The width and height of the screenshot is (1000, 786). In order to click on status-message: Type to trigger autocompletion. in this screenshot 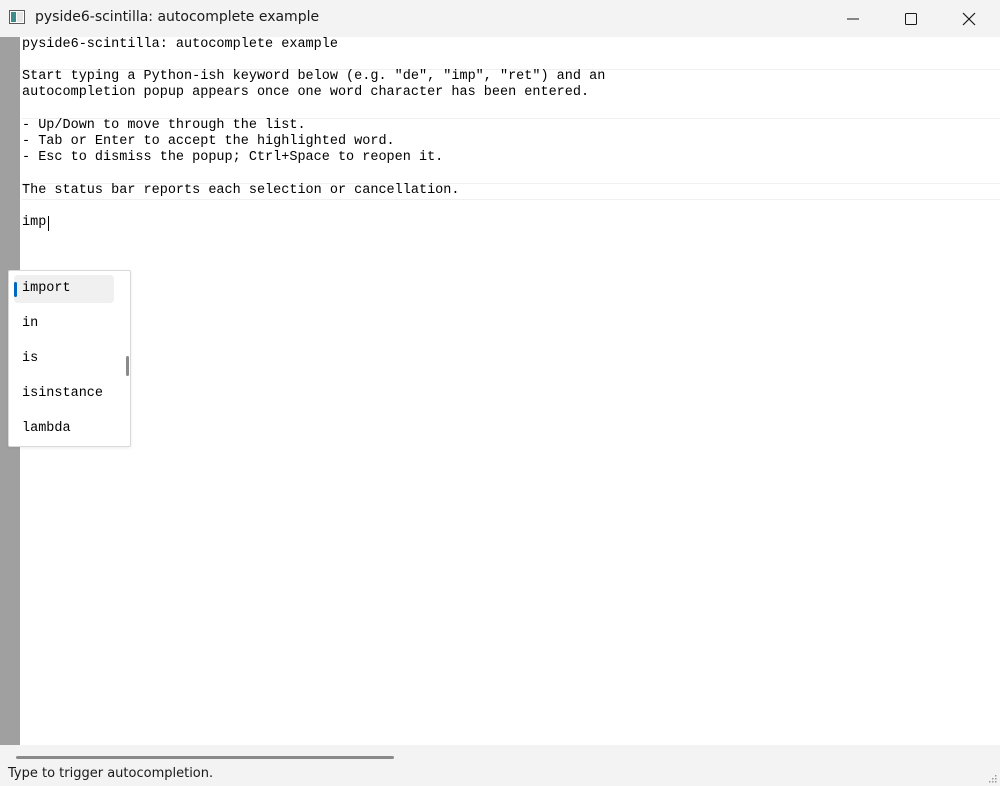, I will do `click(111, 773)`.